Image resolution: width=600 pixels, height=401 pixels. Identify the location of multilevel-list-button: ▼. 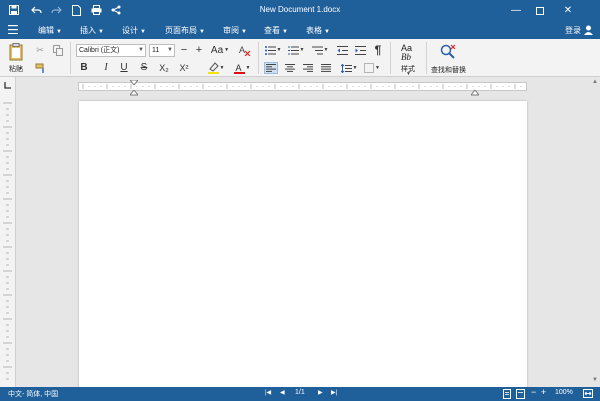
(320, 50).